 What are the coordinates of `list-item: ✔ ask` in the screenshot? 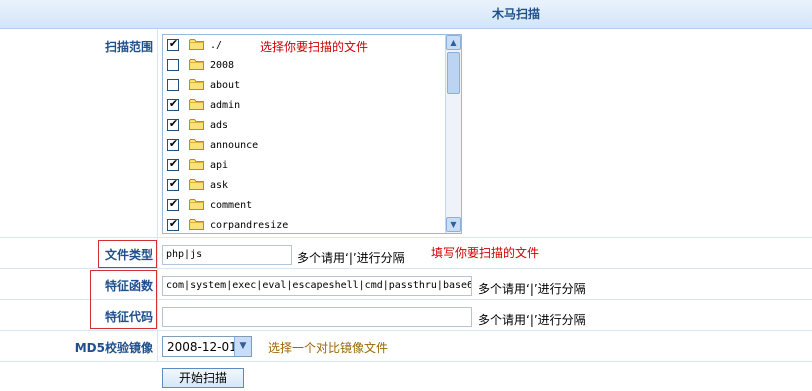 It's located at (304, 186).